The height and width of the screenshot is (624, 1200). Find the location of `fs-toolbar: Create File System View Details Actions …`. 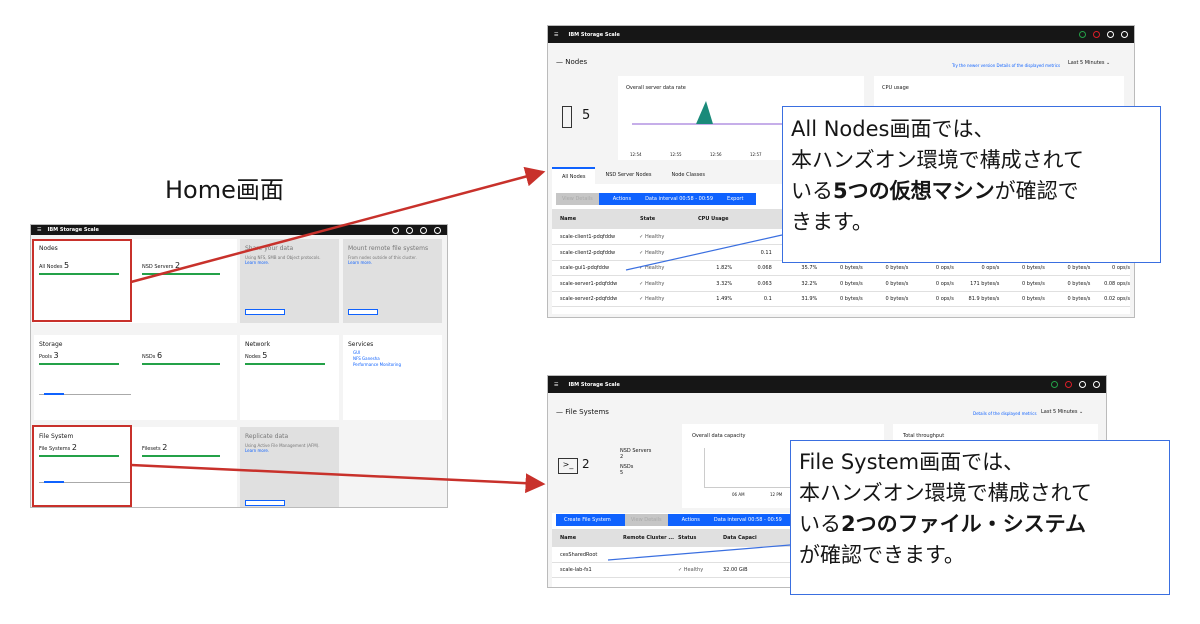

fs-toolbar: Create File System View Details Actions … is located at coordinates (673, 520).